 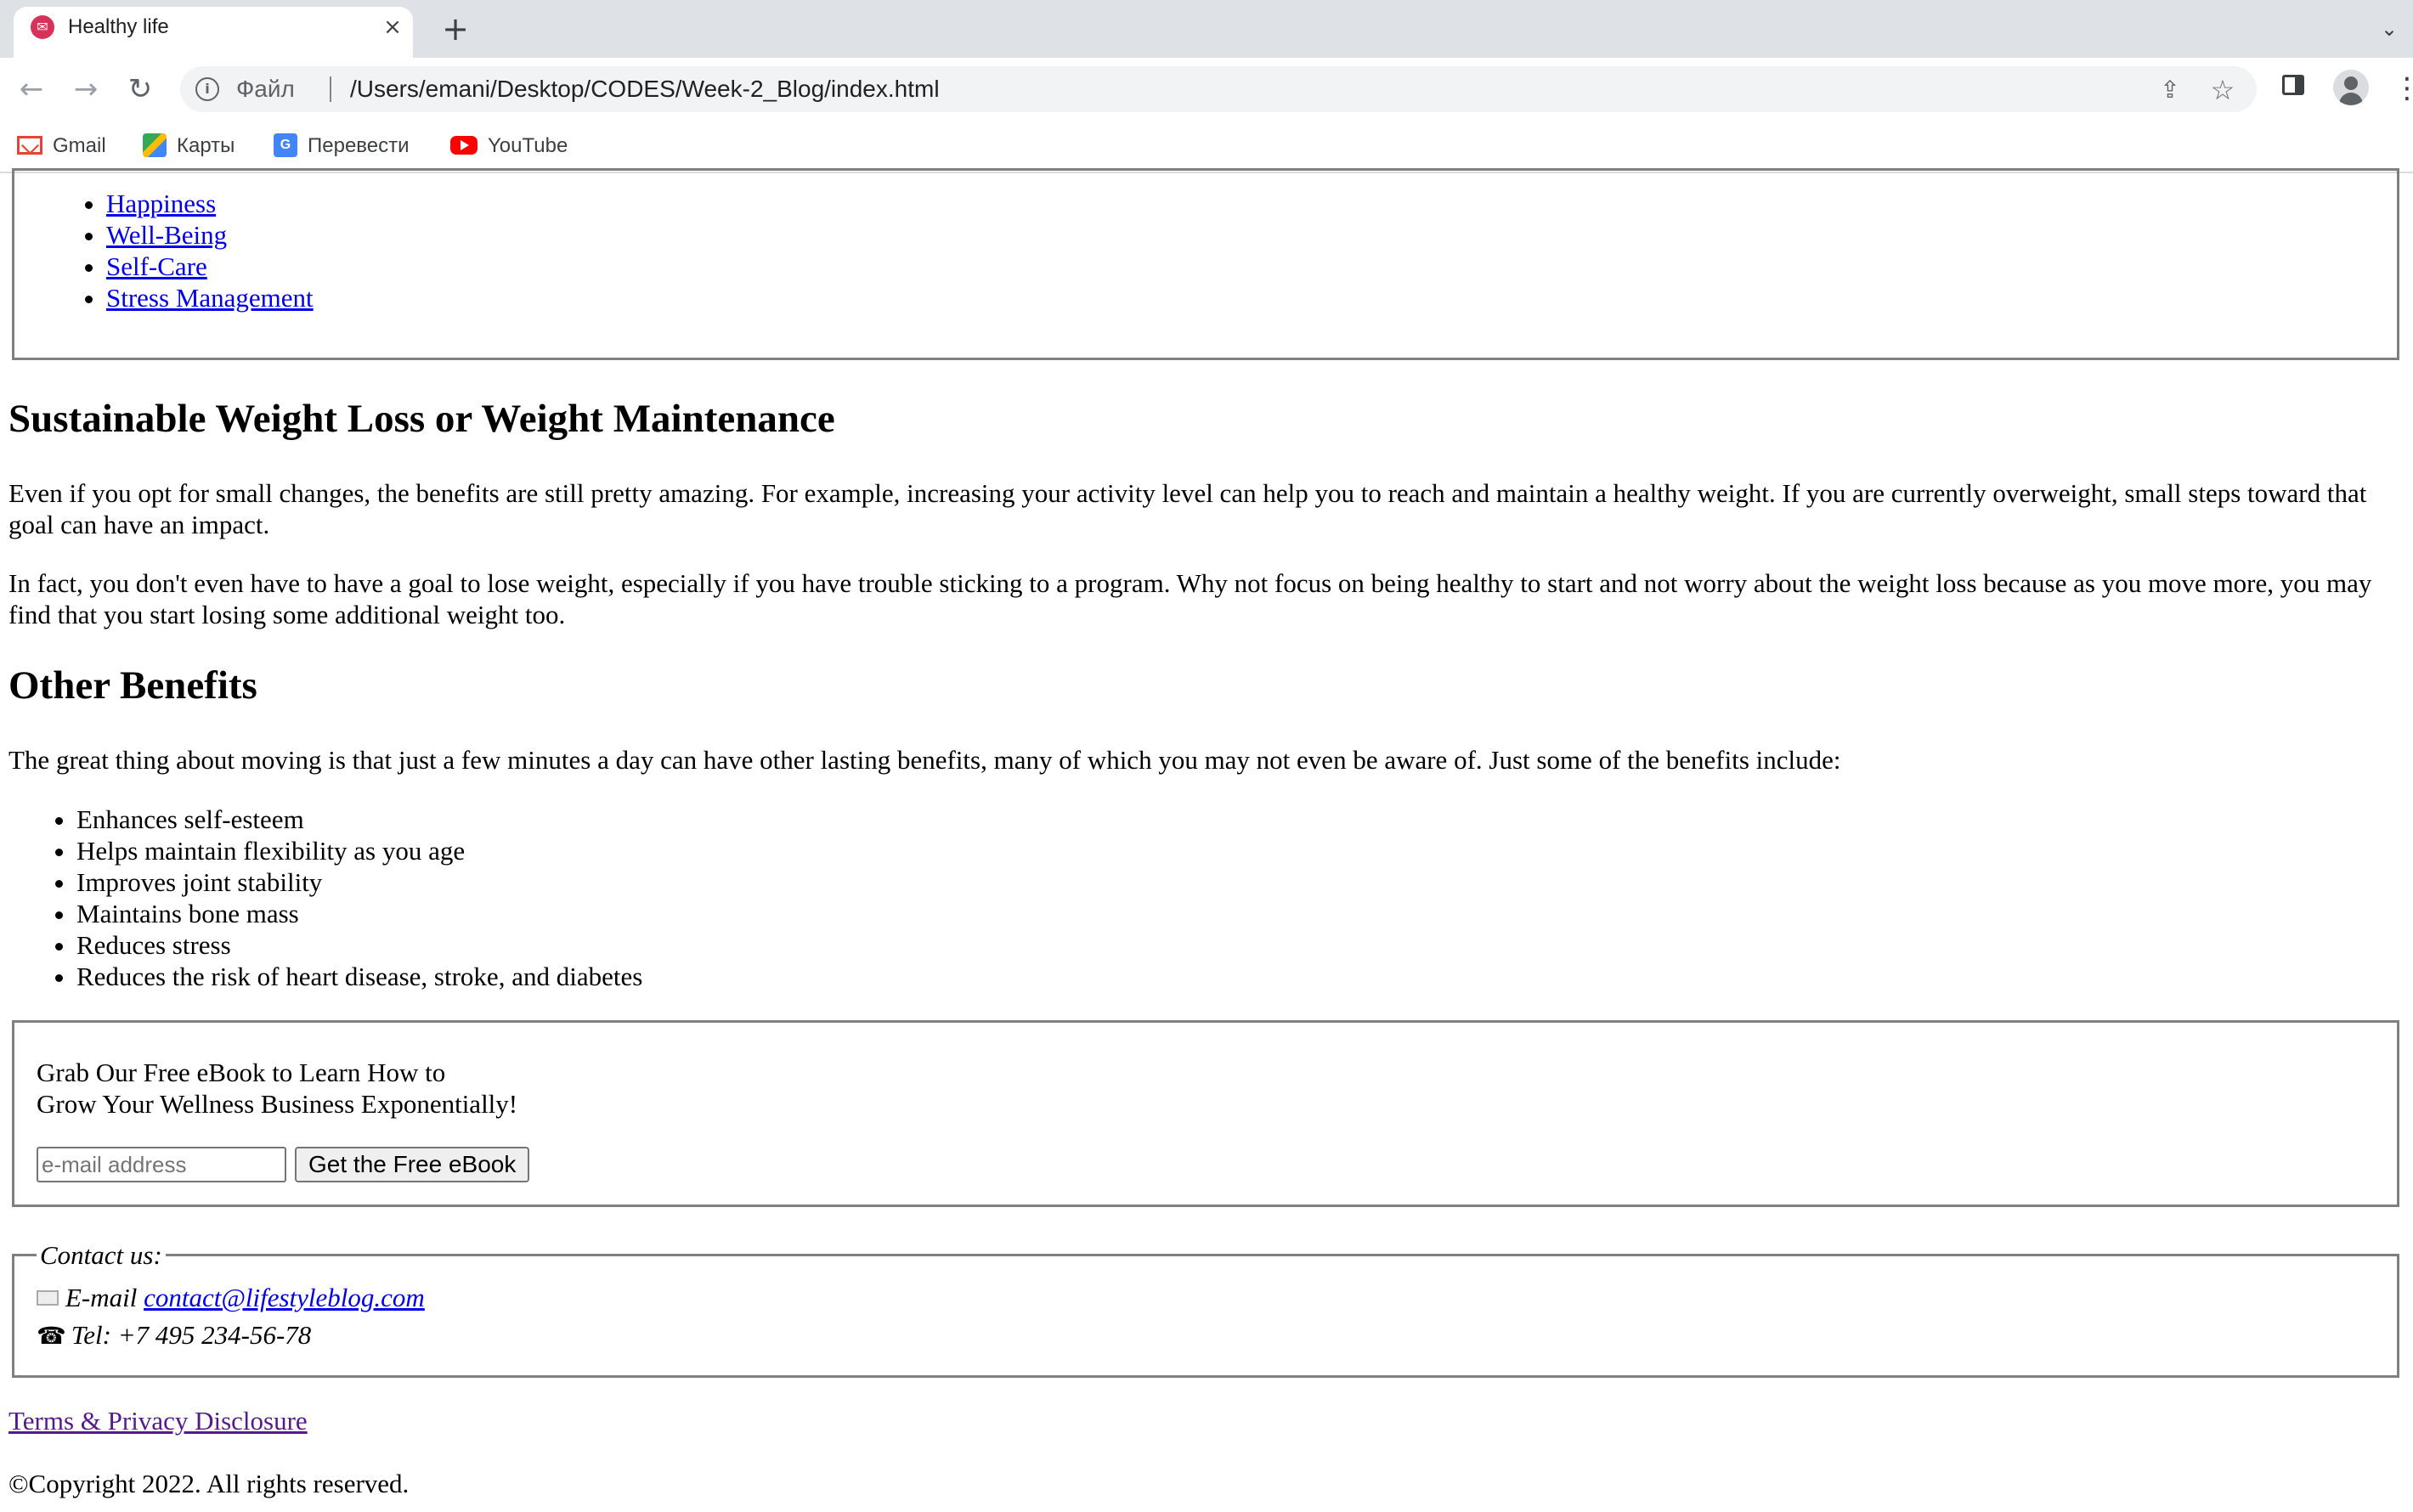 What do you see at coordinates (166, 235) in the screenshot?
I see `topic-link-well-being: Well-Being` at bounding box center [166, 235].